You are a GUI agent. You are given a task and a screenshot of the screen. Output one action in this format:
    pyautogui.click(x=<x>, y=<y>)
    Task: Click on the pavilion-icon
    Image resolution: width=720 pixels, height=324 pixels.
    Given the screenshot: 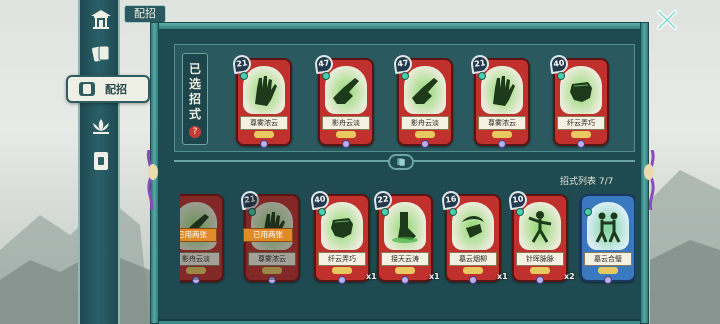 What is the action you would take?
    pyautogui.click(x=101, y=19)
    